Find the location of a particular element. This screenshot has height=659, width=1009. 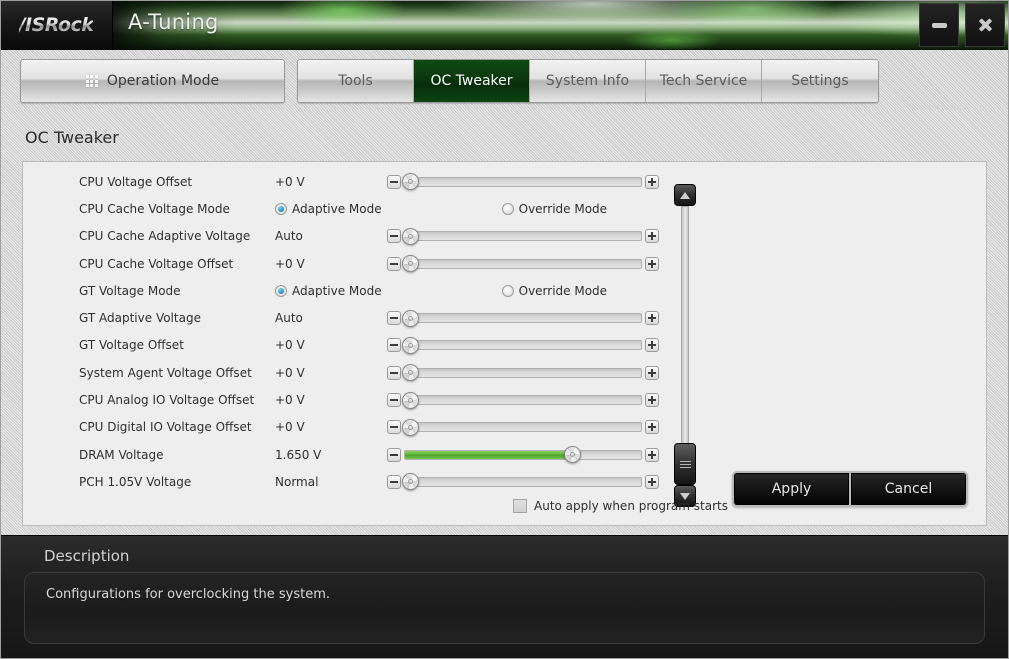

settings-row-label: GT Voltage Mode is located at coordinates (130, 290).